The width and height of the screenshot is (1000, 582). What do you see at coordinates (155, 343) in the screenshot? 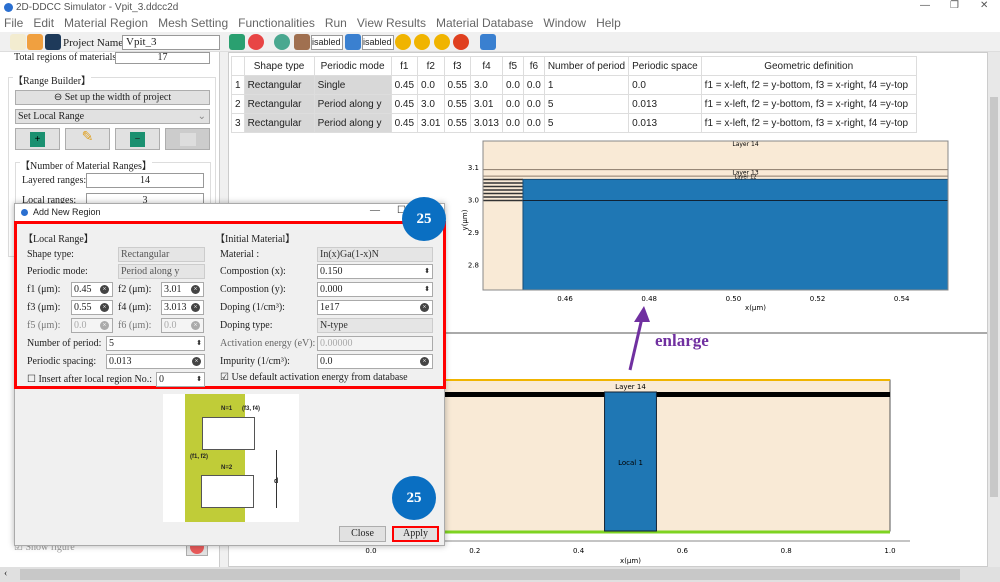
I see `nperiod-spinbox: 5 ⬍` at bounding box center [155, 343].